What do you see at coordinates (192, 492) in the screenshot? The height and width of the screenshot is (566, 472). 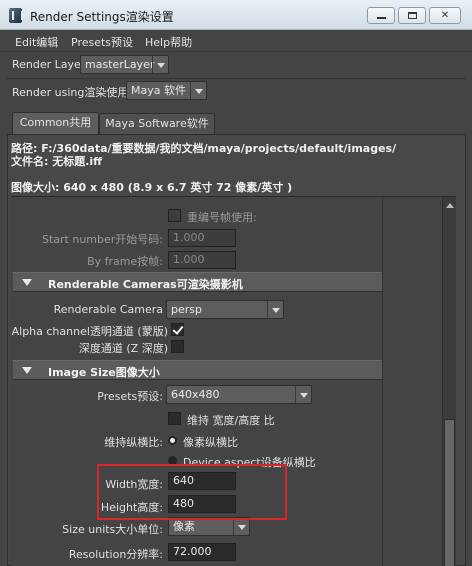 I see `highlight-frame` at bounding box center [192, 492].